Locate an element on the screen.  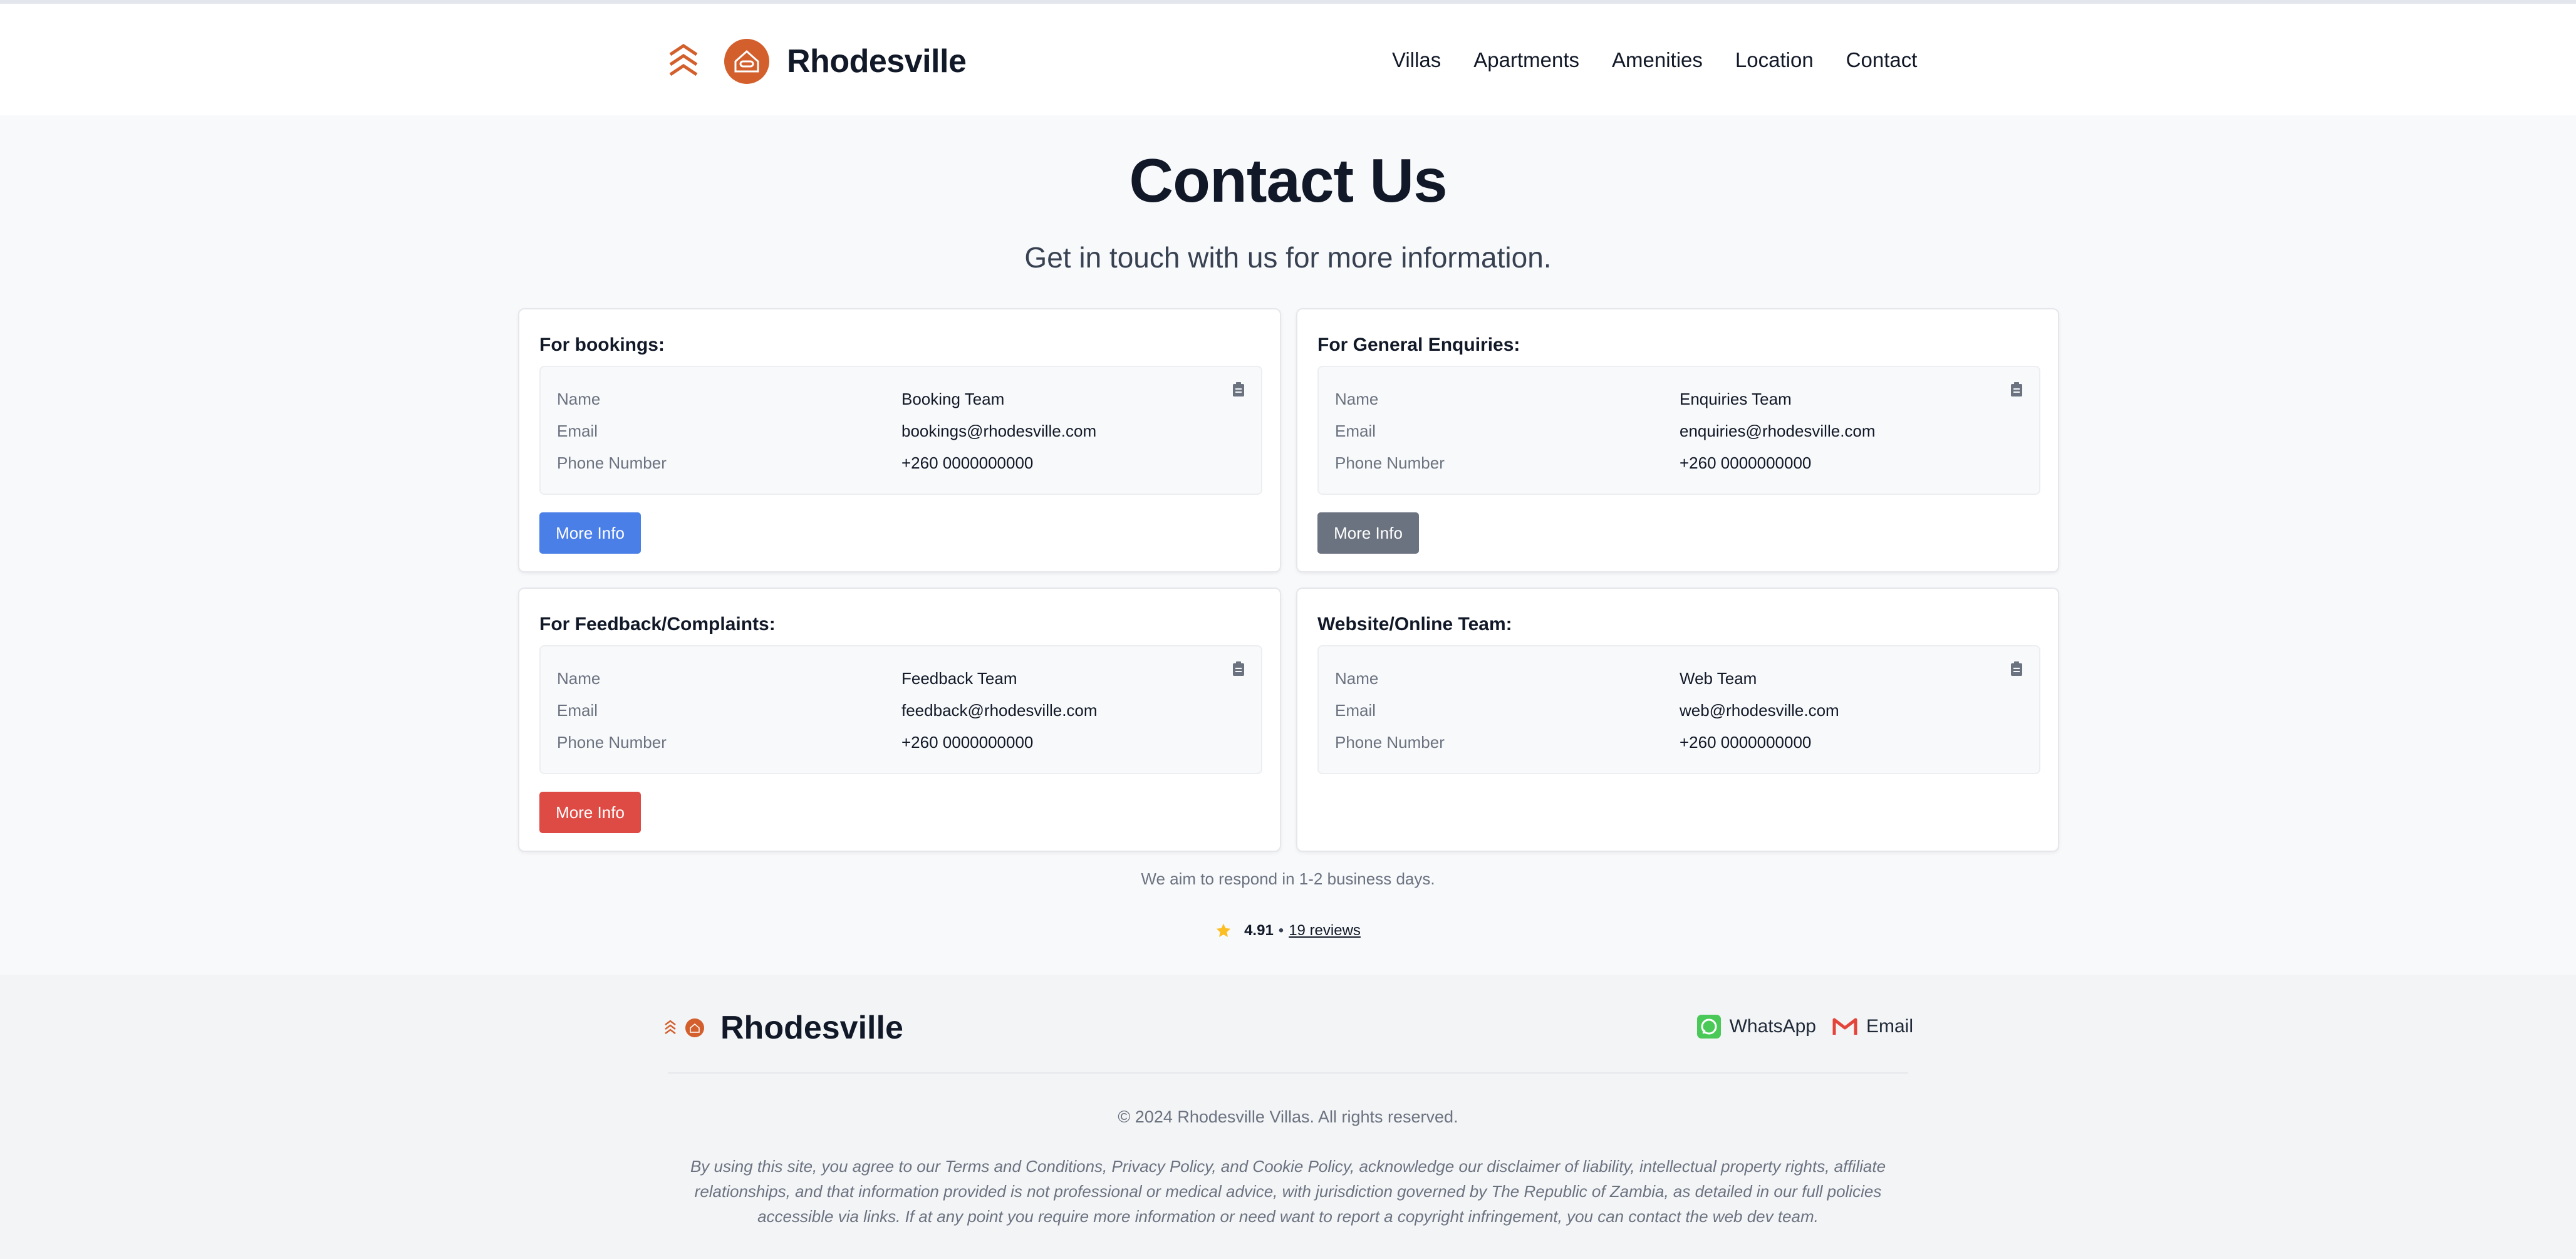
whatsapp-label: WhatsApp is located at coordinates (1772, 1026).